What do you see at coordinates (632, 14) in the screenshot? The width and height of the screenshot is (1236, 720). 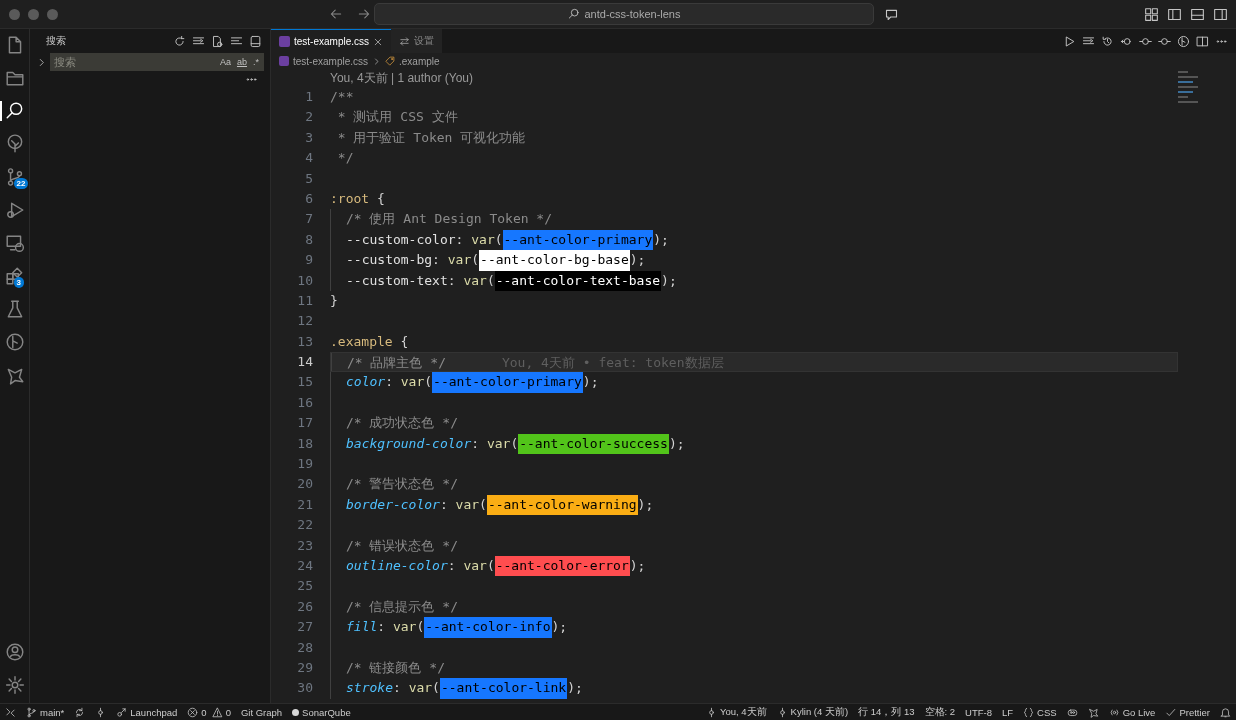 I see `window-title: antd-css-token-lens` at bounding box center [632, 14].